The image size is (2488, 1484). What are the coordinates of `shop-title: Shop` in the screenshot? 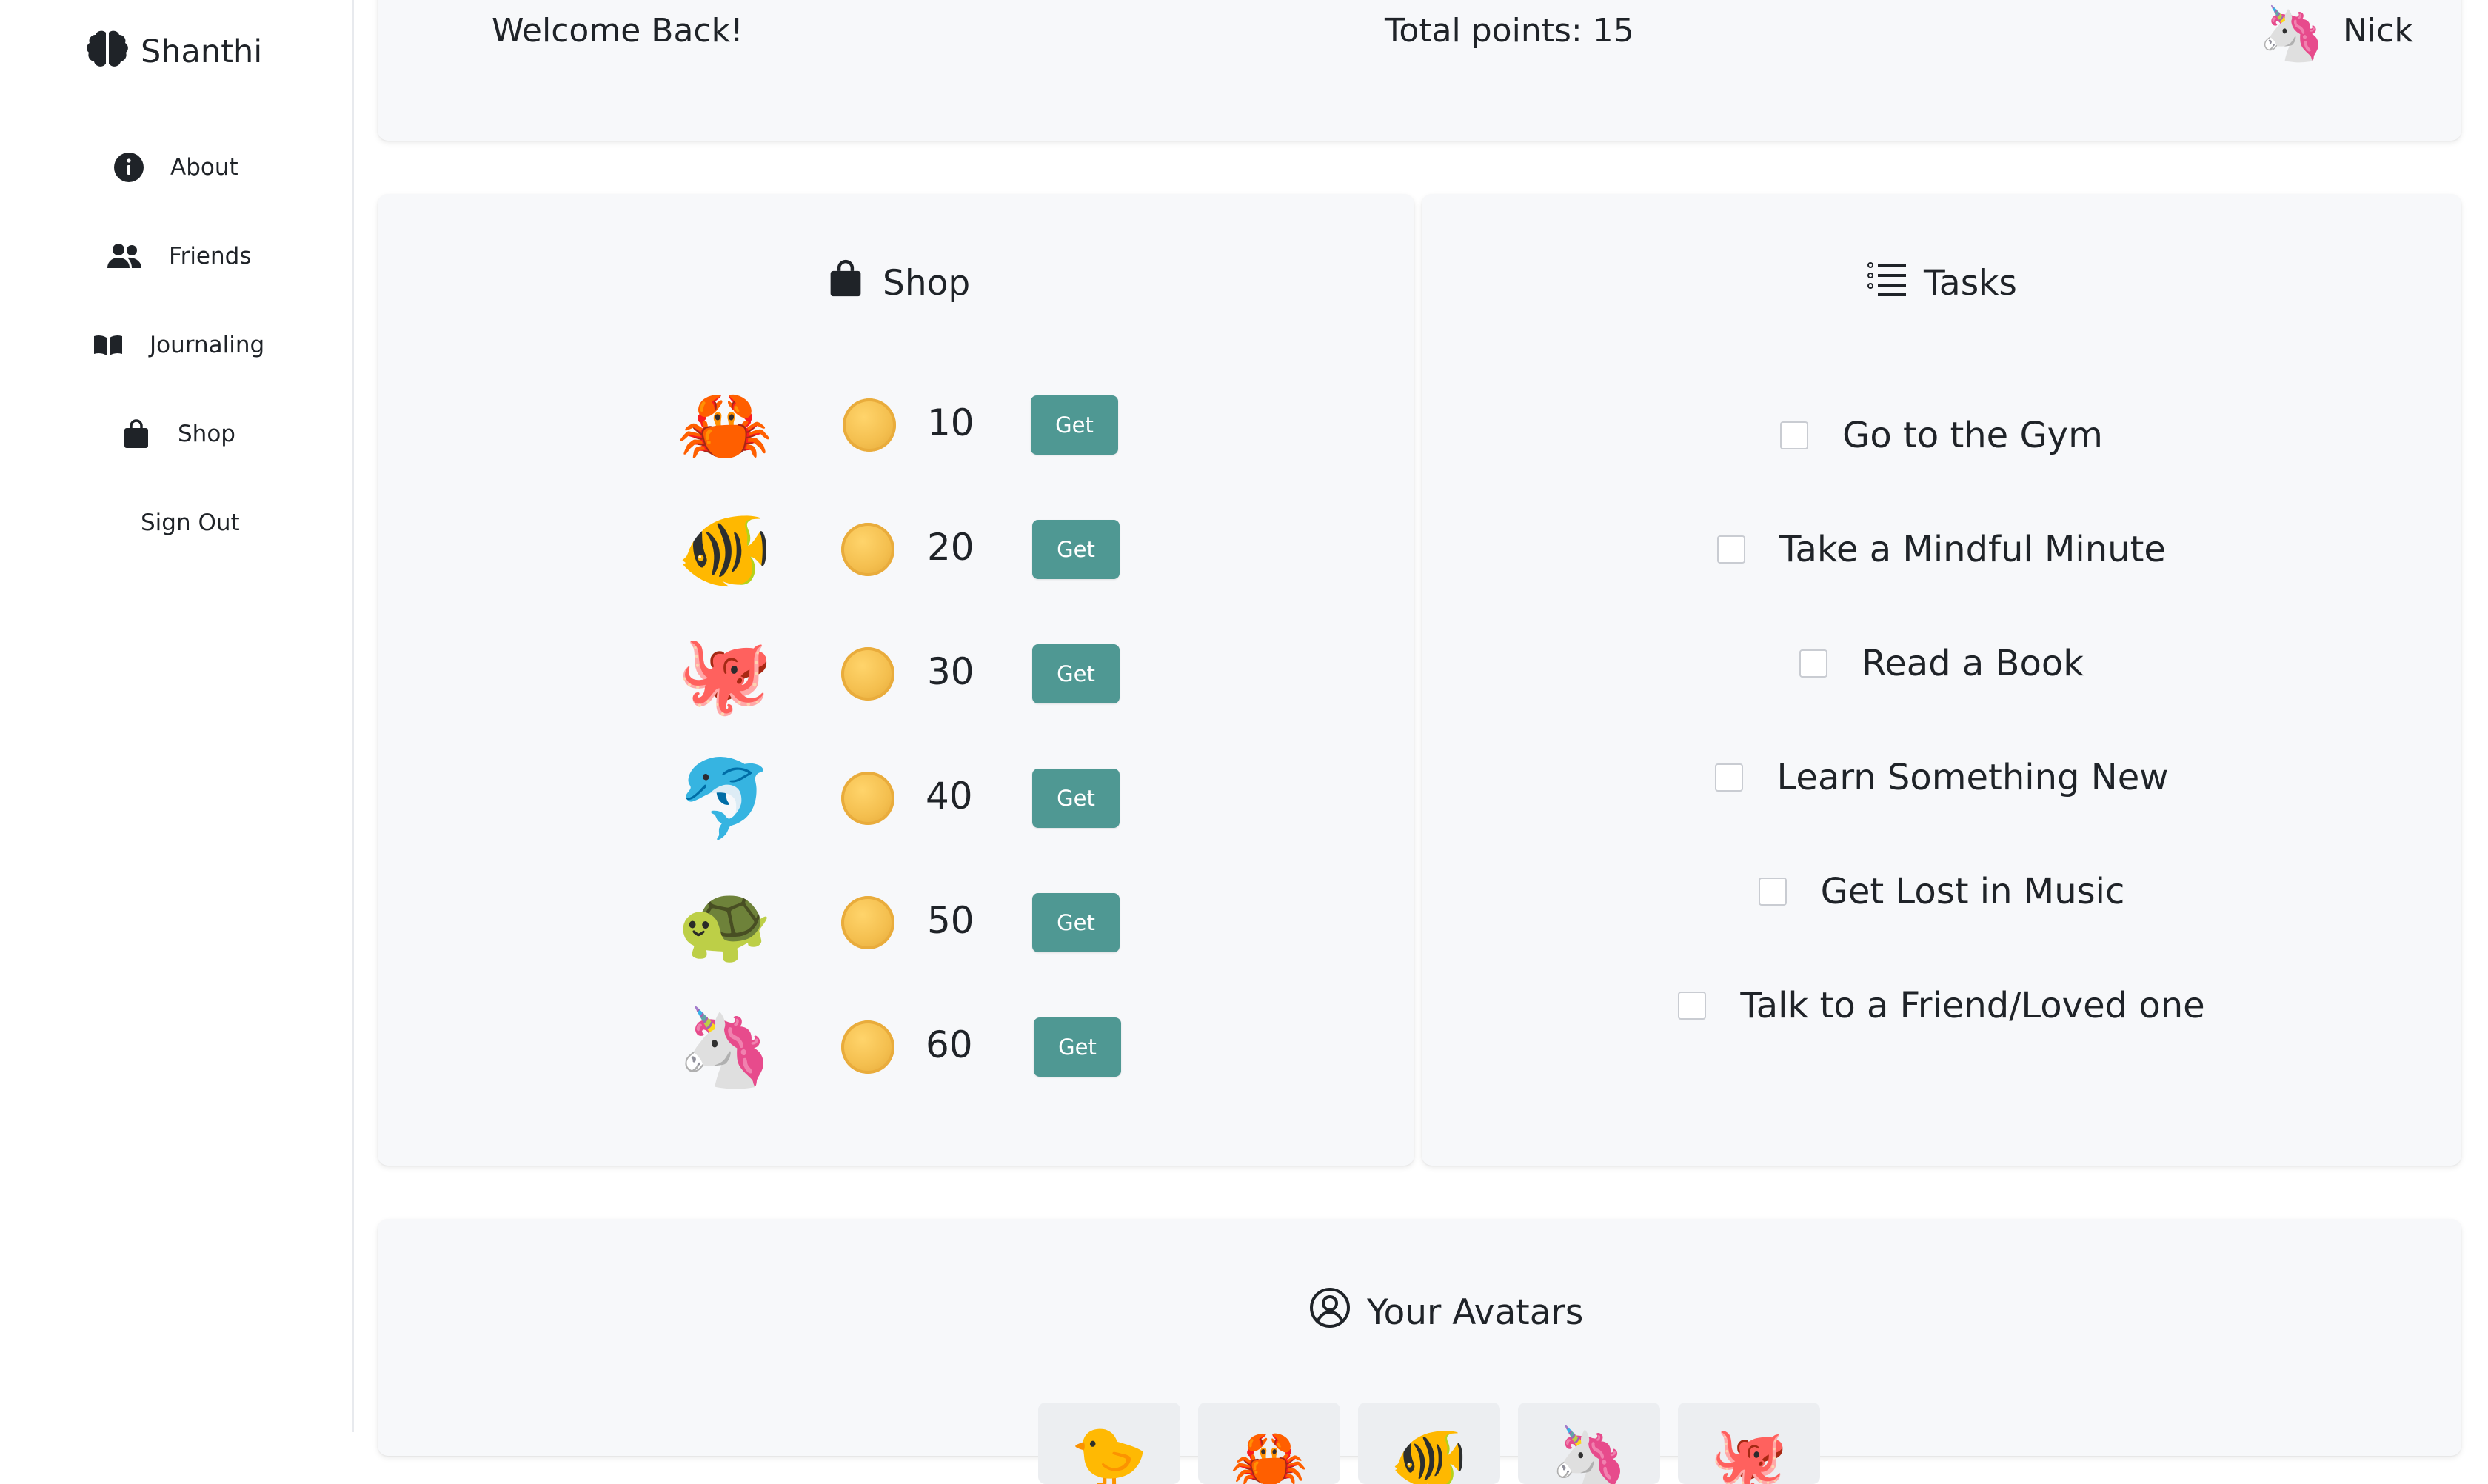 It's located at (897, 283).